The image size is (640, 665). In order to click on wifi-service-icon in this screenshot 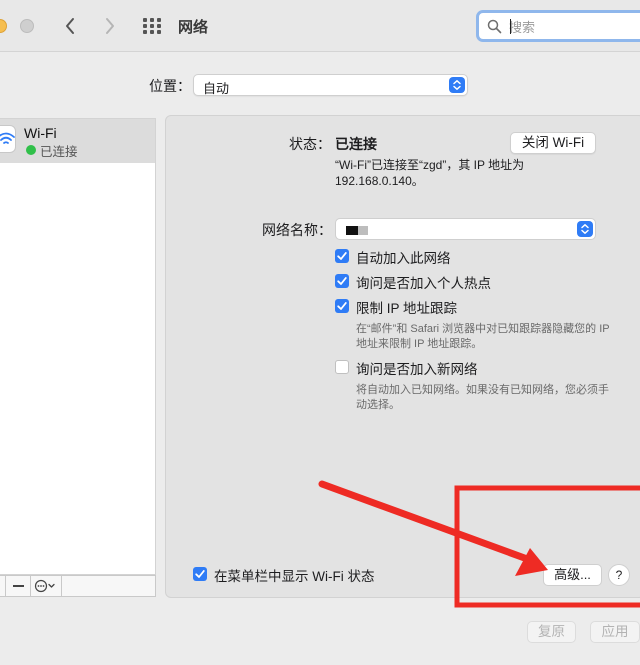, I will do `click(8, 139)`.